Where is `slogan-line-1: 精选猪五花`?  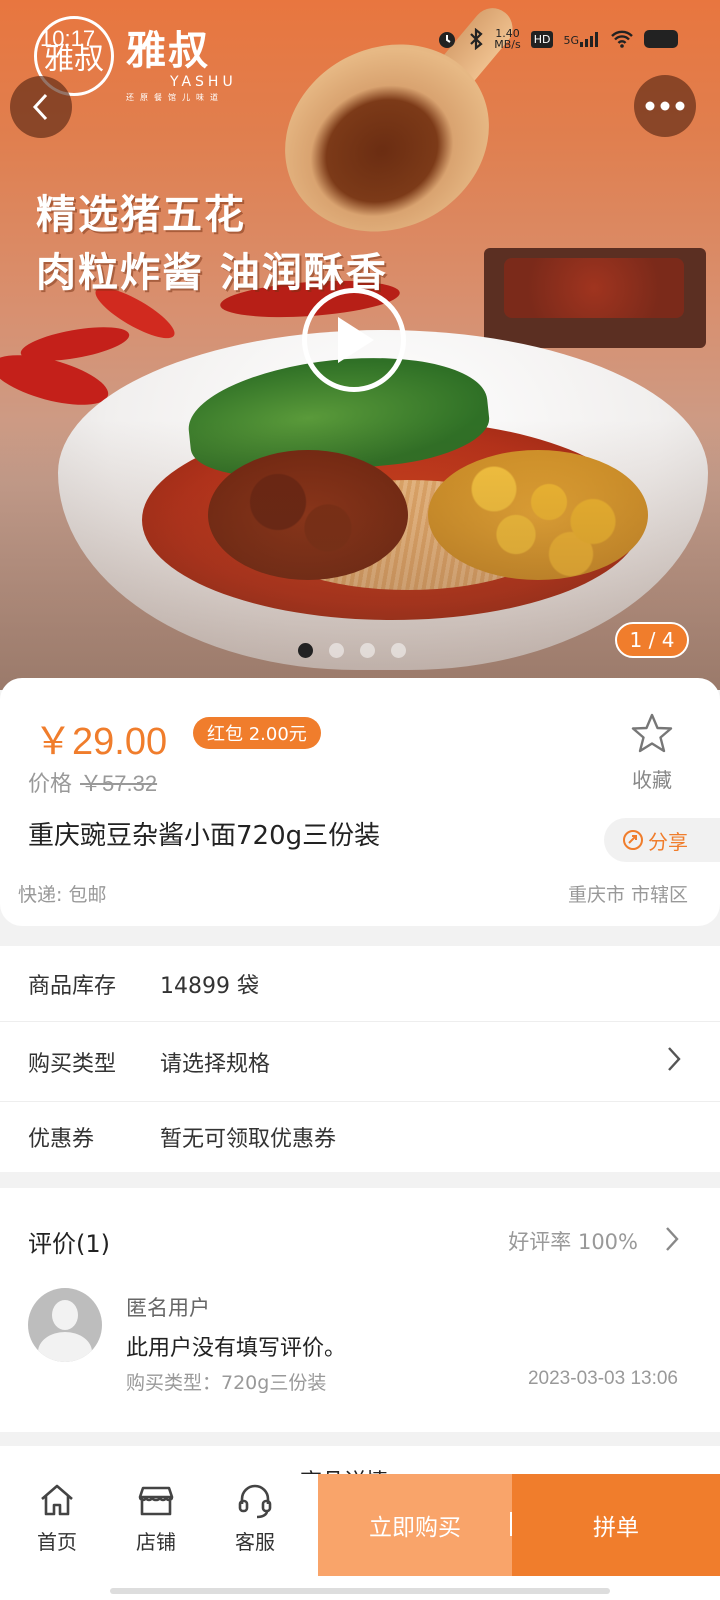
slogan-line-1: 精选猪五花 is located at coordinates (141, 214).